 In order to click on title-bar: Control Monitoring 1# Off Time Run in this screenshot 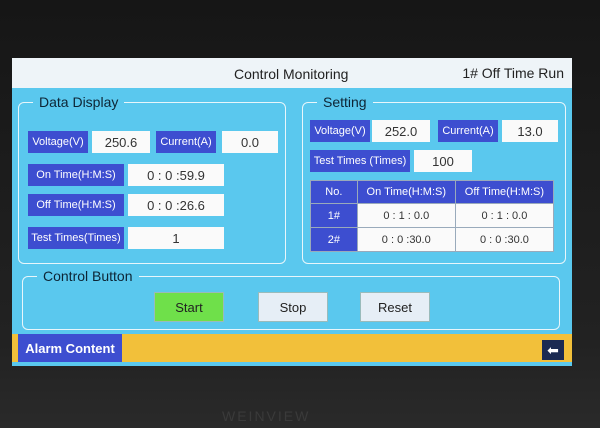, I will do `click(292, 73)`.